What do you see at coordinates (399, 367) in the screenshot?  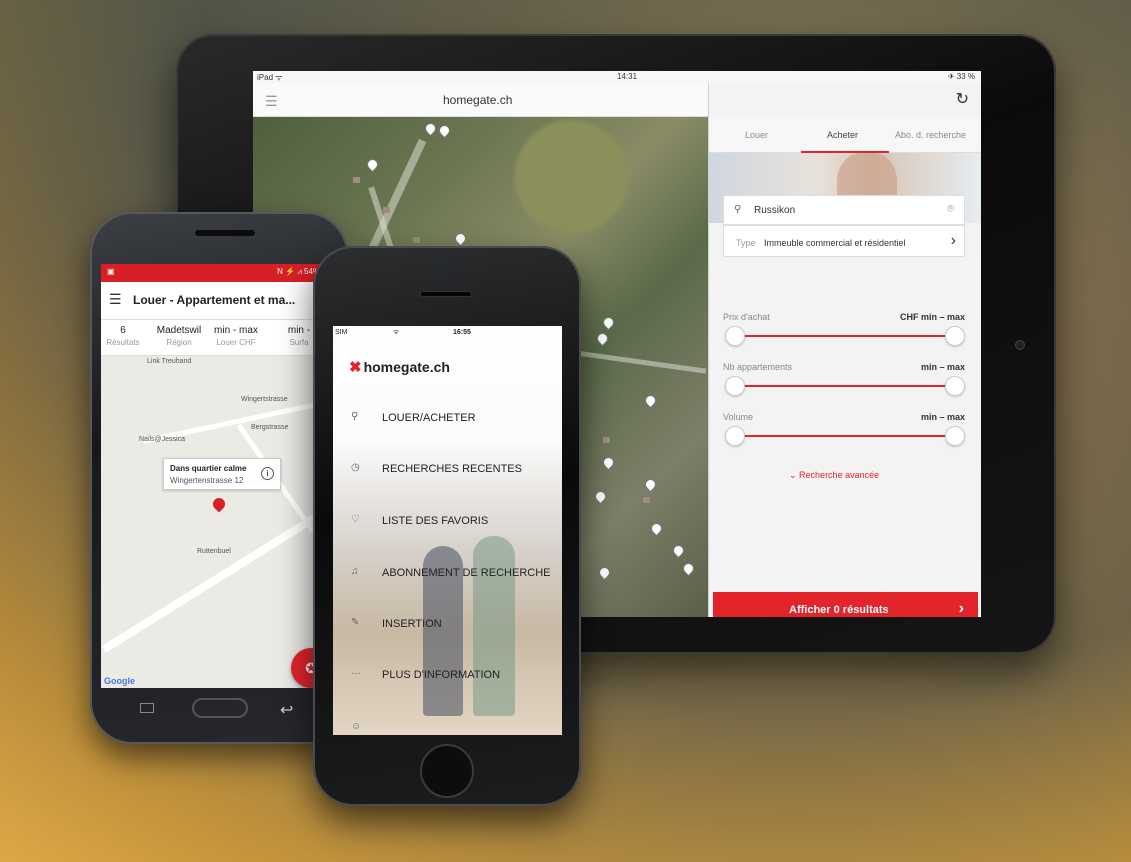 I see `homegate-logo: ✖ homegate.ch` at bounding box center [399, 367].